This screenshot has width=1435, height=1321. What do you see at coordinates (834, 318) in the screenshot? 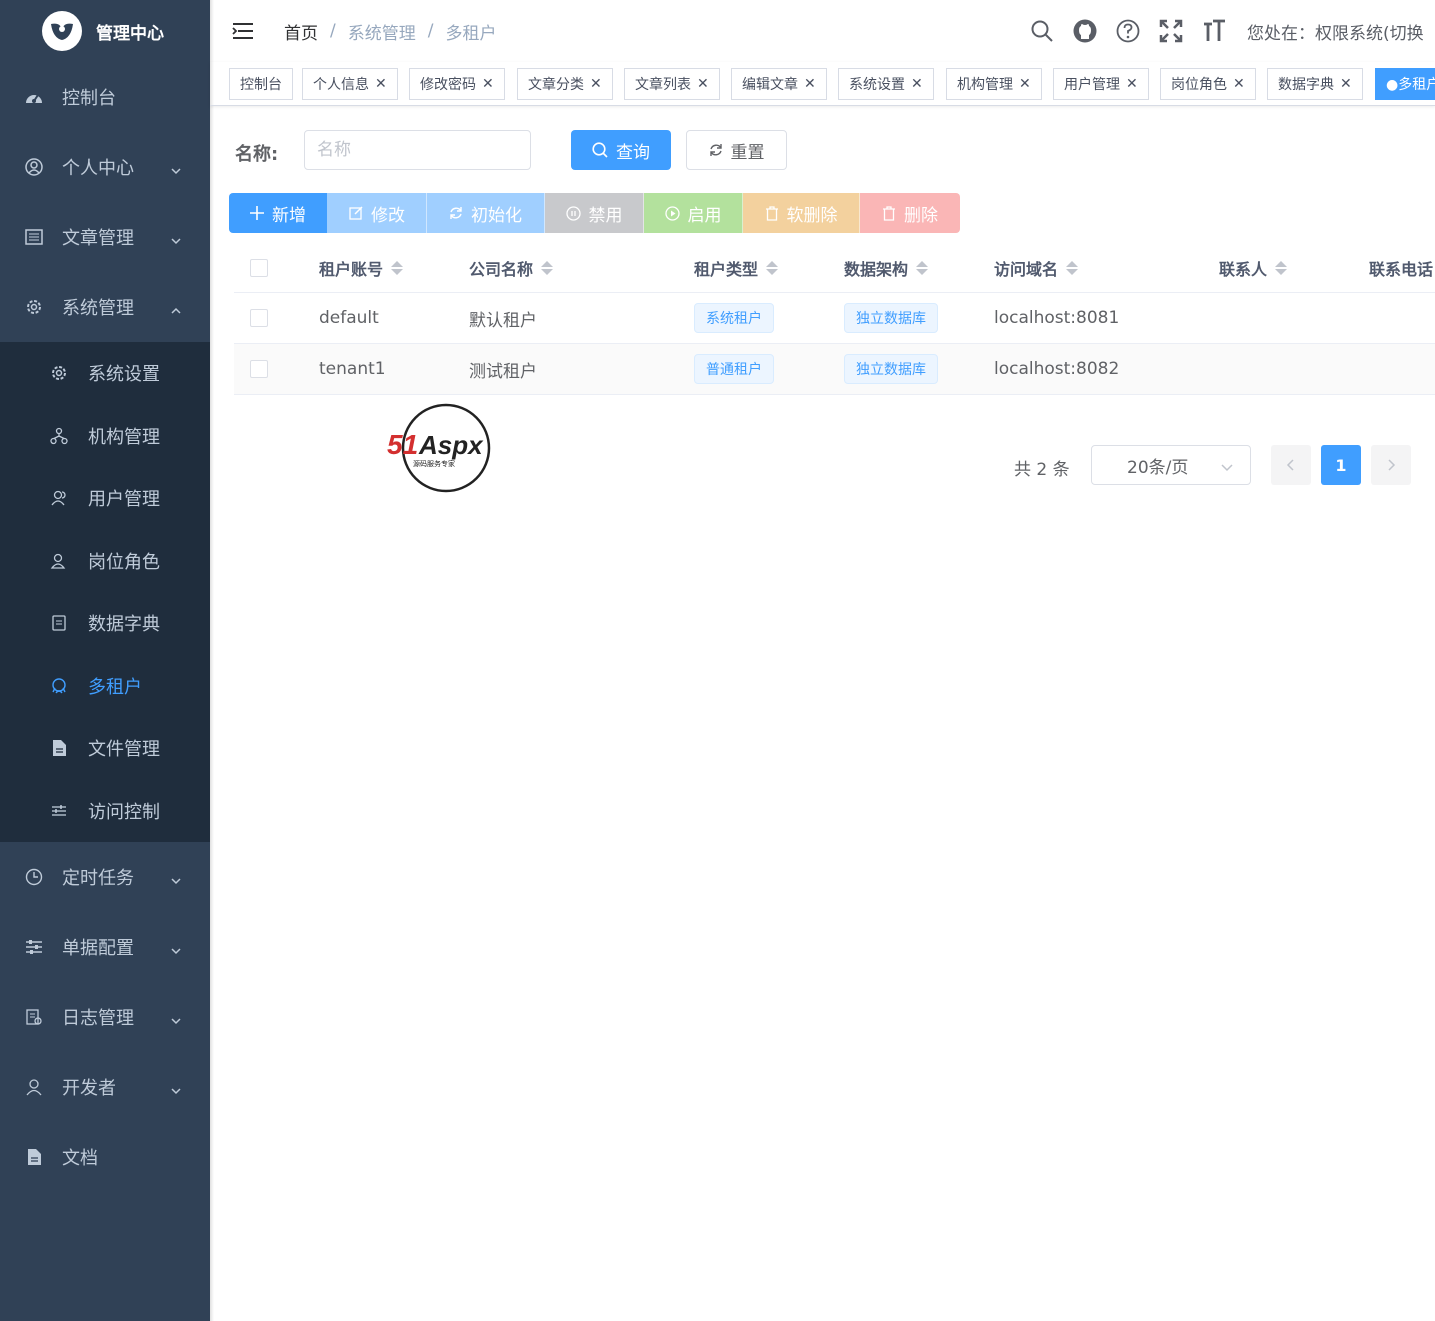
I see `table-row: default 默认租户 系统租户 独立数据库 localhost:8081` at bounding box center [834, 318].